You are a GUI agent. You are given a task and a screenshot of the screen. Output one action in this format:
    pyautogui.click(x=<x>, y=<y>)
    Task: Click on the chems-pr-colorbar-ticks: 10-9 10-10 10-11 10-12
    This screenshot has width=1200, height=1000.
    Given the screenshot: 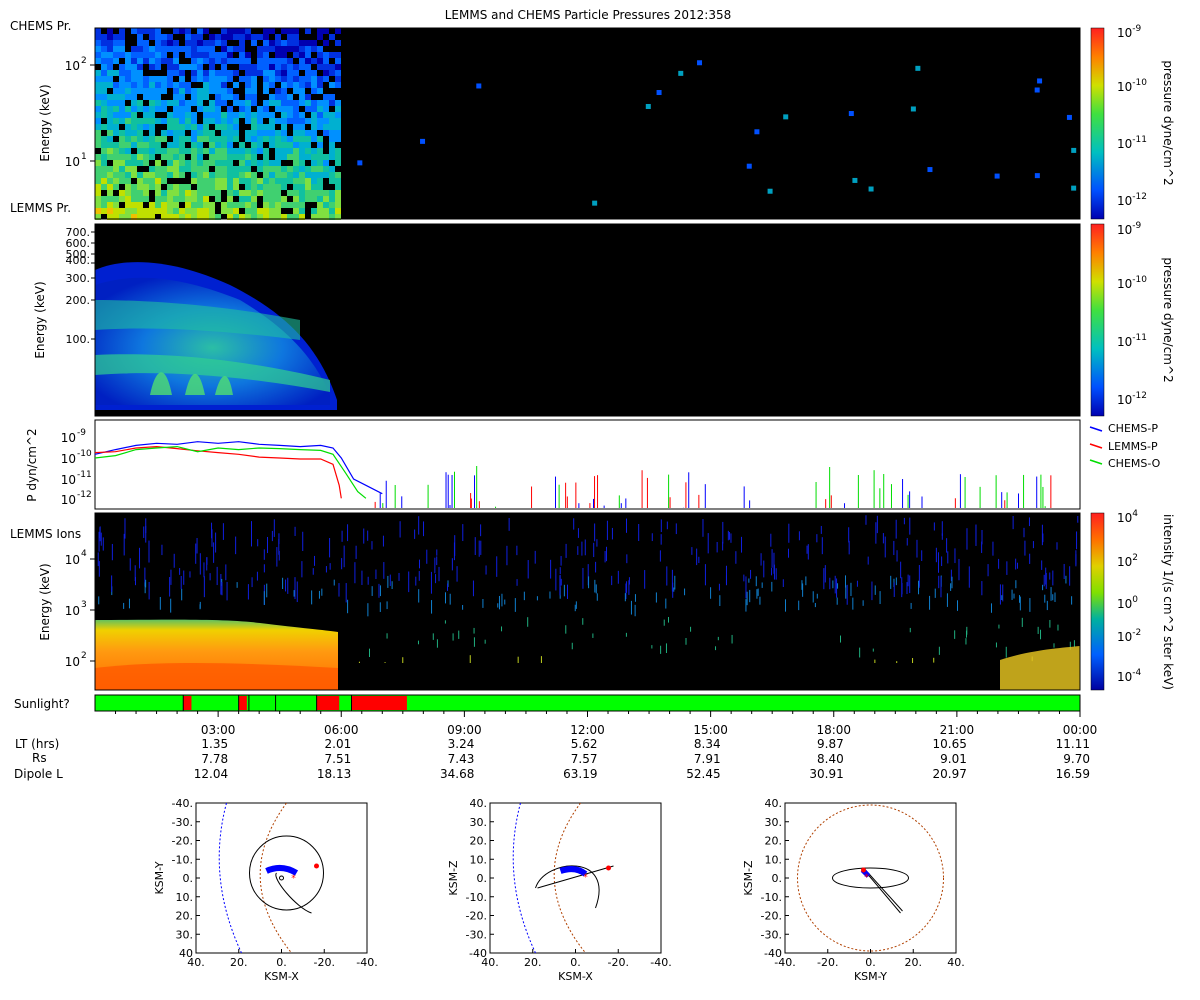 What is the action you would take?
    pyautogui.click(x=1132, y=116)
    